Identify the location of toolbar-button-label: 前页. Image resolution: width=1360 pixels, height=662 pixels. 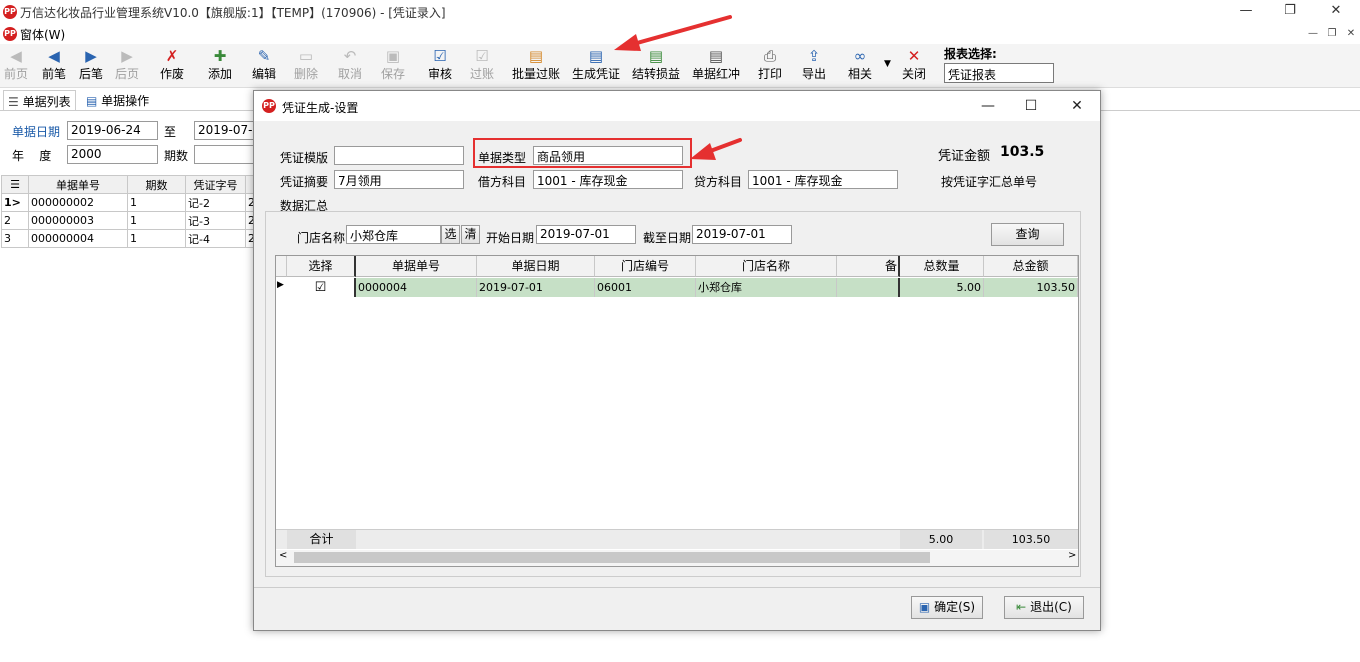
(15, 74).